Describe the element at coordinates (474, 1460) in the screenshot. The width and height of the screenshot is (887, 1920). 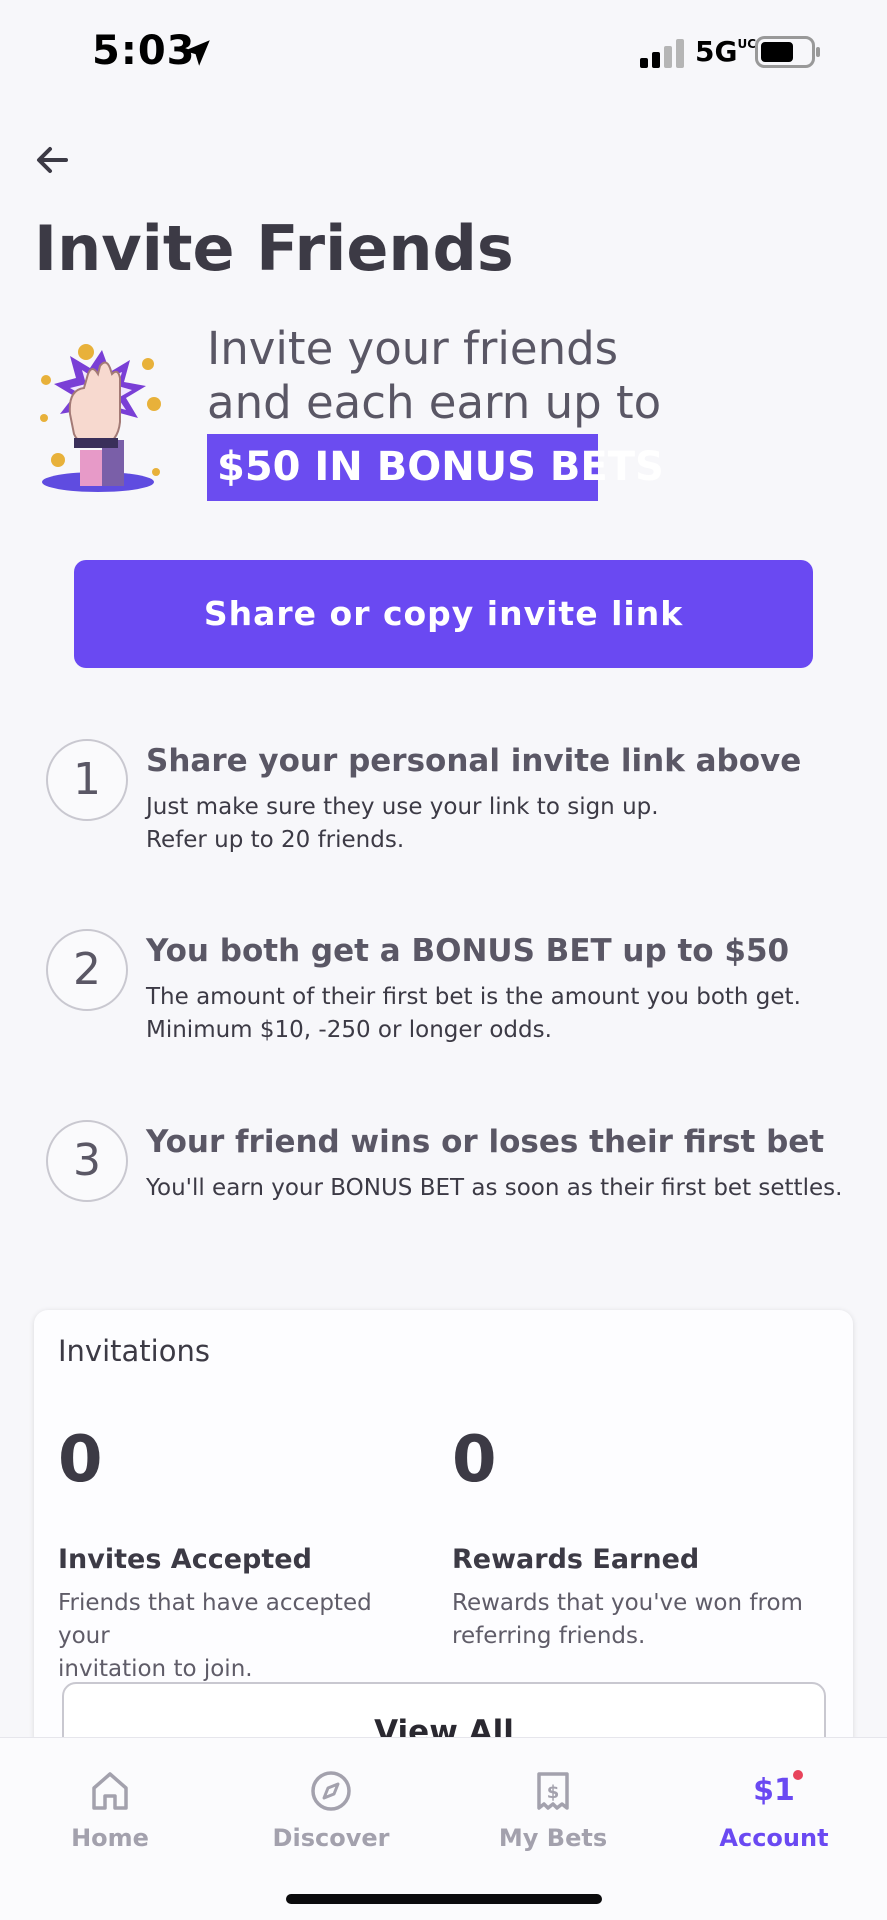
I see `rewards-earned-count: 0` at that location.